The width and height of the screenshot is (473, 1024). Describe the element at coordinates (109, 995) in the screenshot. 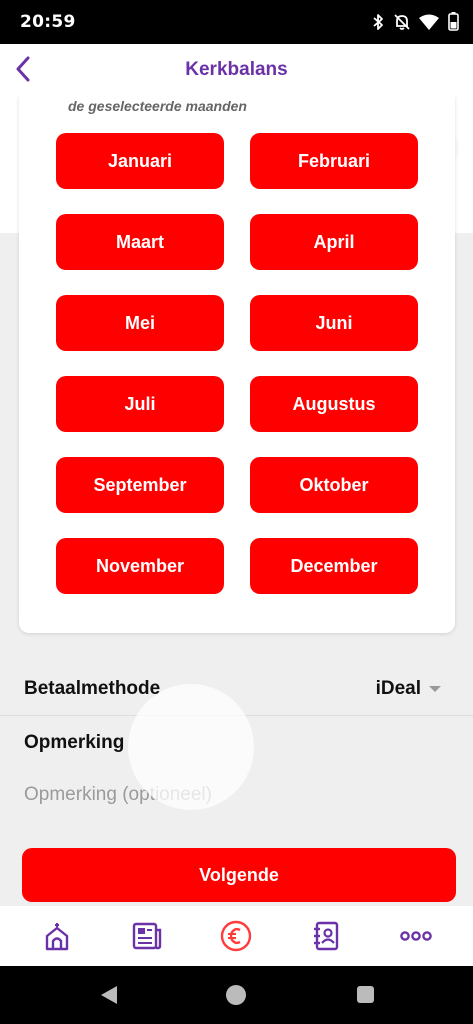

I see `system-back-icon` at that location.